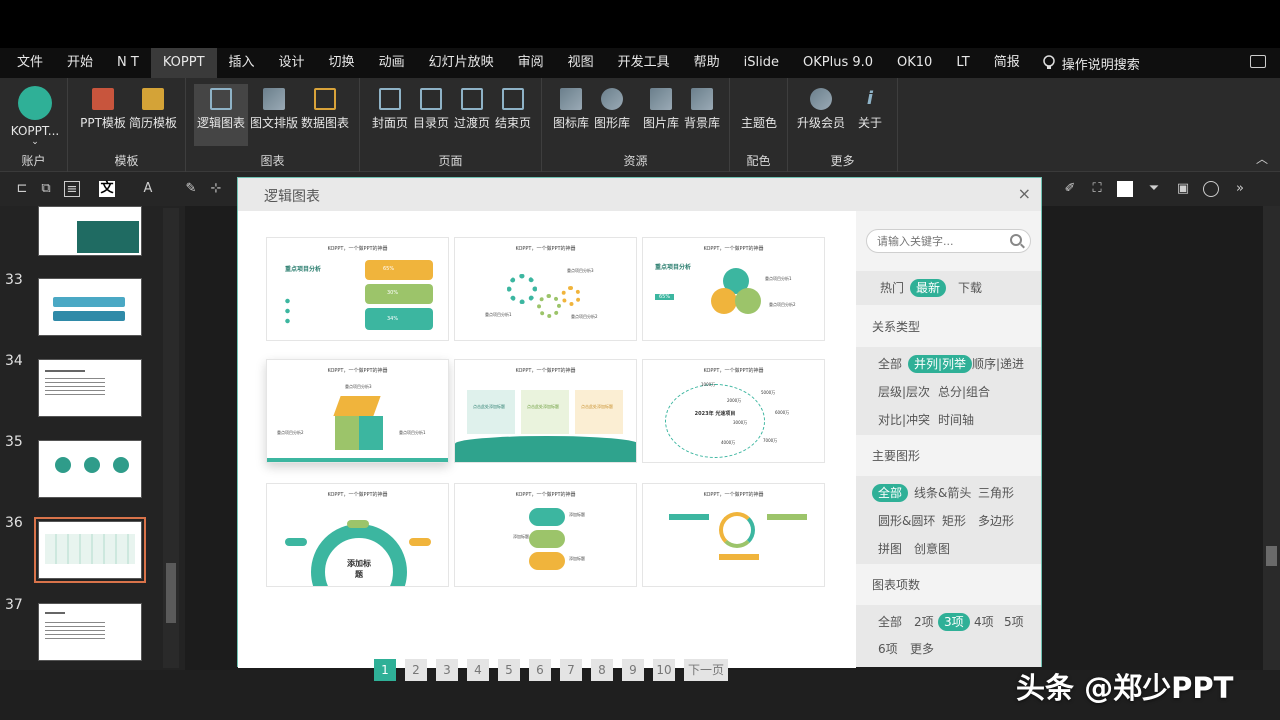  Describe the element at coordinates (892, 288) in the screenshot. I see `sort-hot: 热门` at that location.